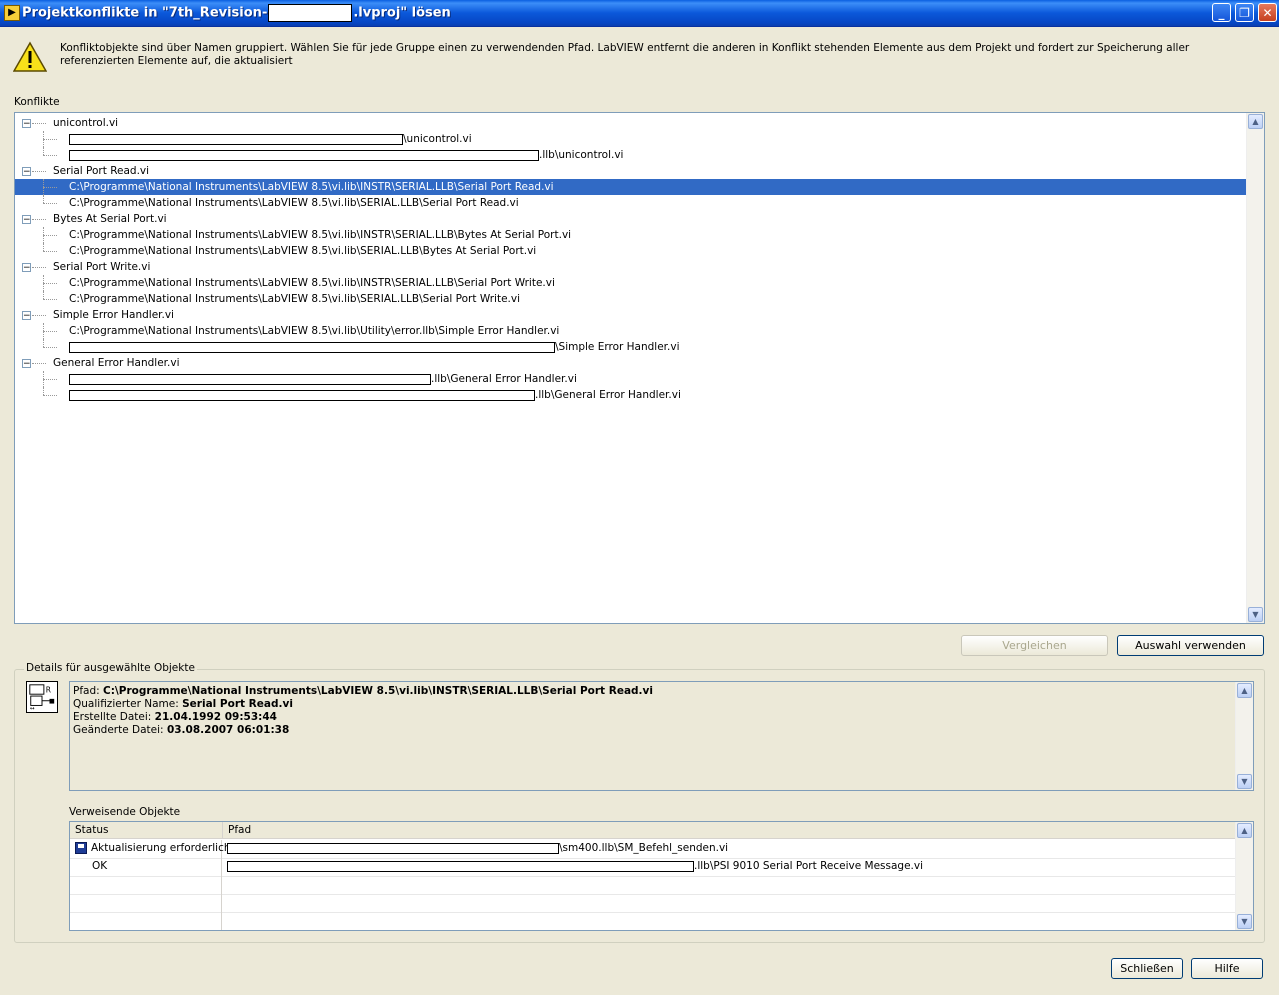  I want to click on tree-group-2: − Bytes At Serial Port.vi, so click(631, 219).